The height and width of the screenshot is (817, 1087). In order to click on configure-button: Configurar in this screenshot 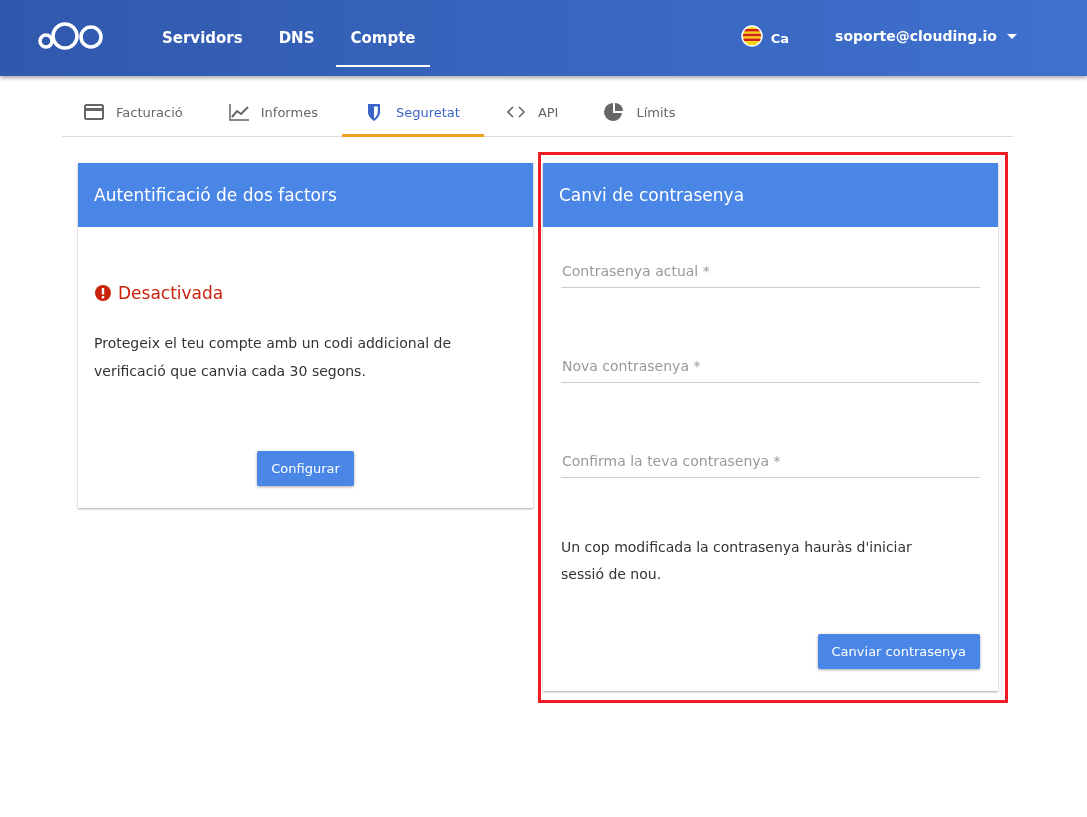, I will do `click(305, 468)`.